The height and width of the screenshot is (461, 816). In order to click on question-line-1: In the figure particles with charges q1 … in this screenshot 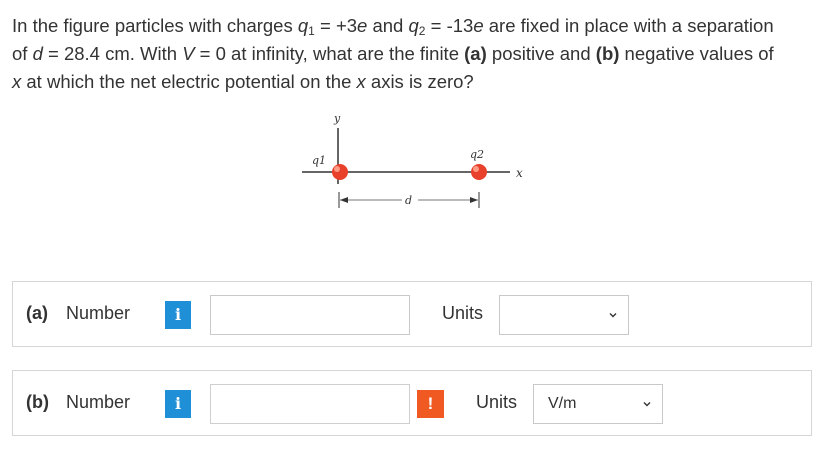, I will do `click(393, 26)`.